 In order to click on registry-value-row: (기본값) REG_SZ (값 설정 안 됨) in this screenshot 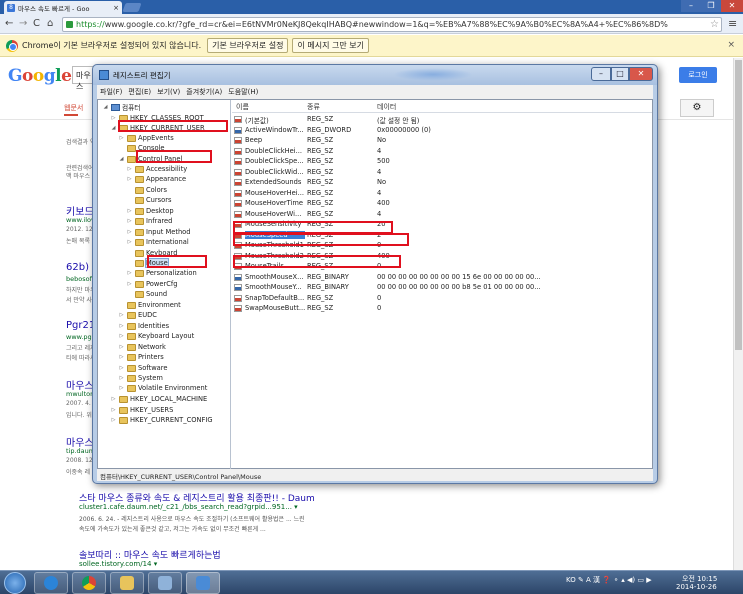, I will do `click(442, 120)`.